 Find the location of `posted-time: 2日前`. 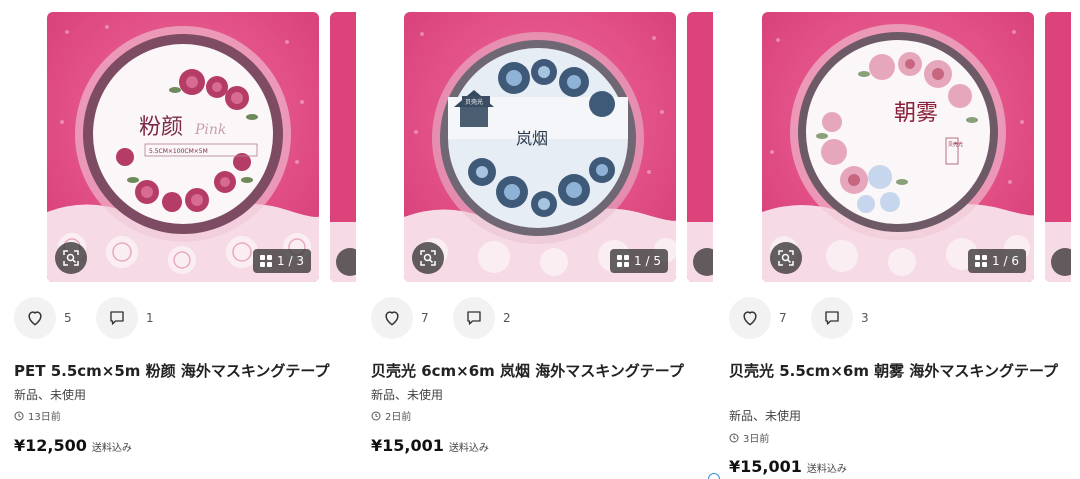

posted-time: 2日前 is located at coordinates (391, 415).